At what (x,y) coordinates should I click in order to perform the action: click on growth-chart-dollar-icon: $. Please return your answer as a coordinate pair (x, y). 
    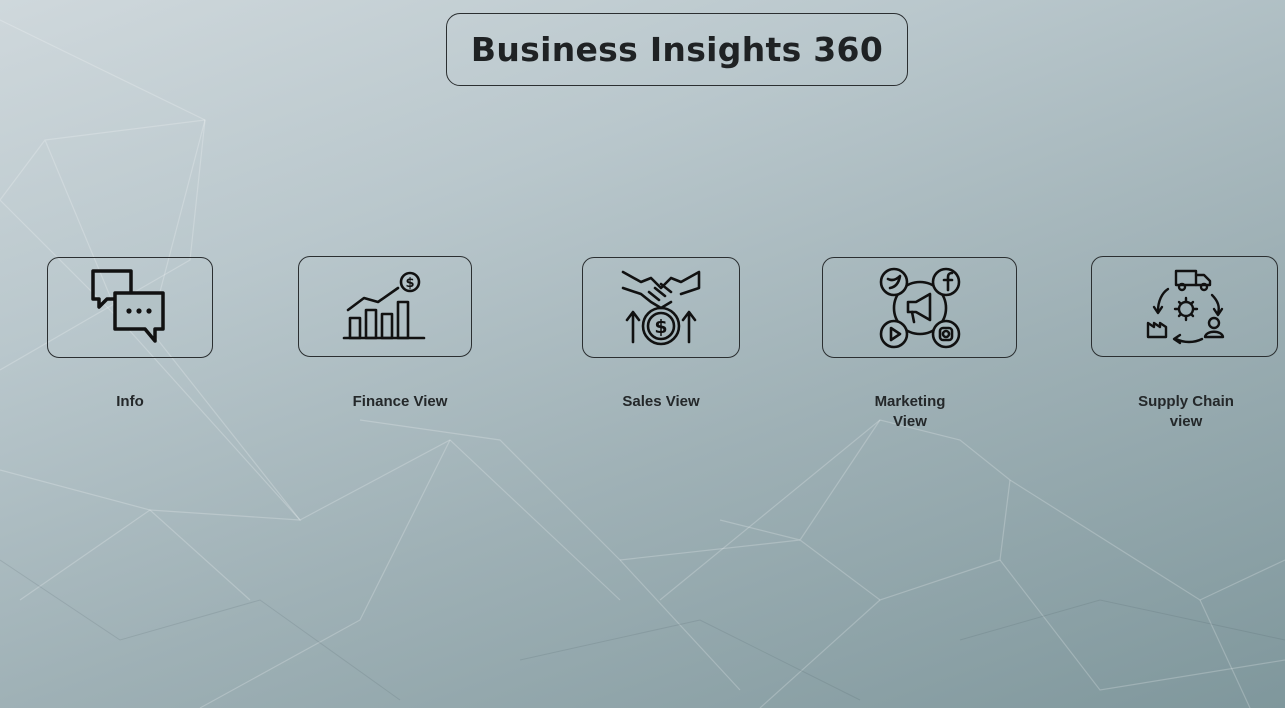
    Looking at the image, I should click on (384, 305).